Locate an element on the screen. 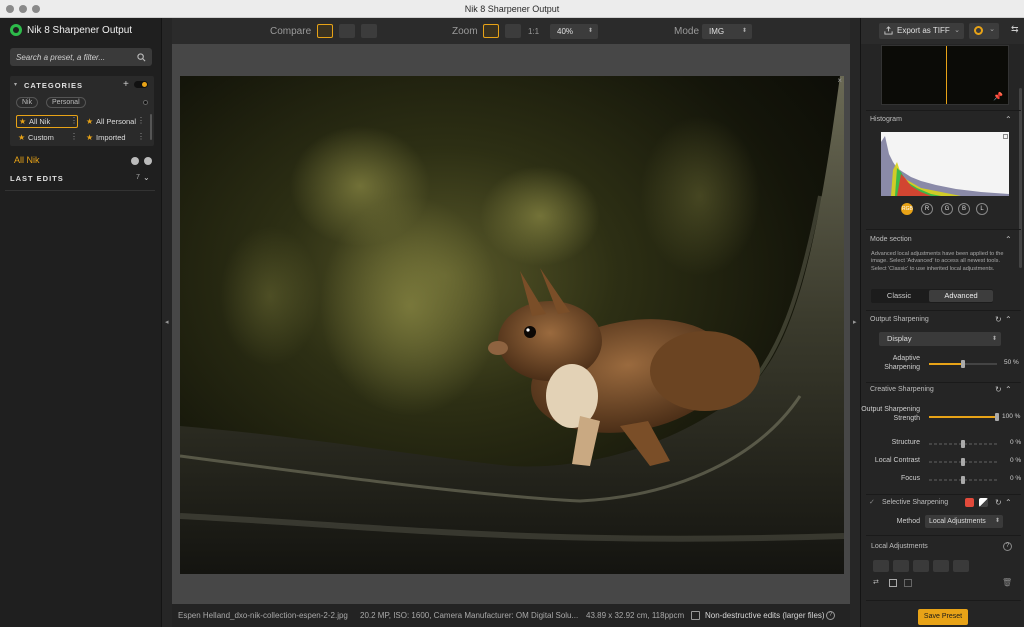 Image resolution: width=1024 pixels, height=627 pixels. luminosity-mask-tool is located at coordinates (961, 566).